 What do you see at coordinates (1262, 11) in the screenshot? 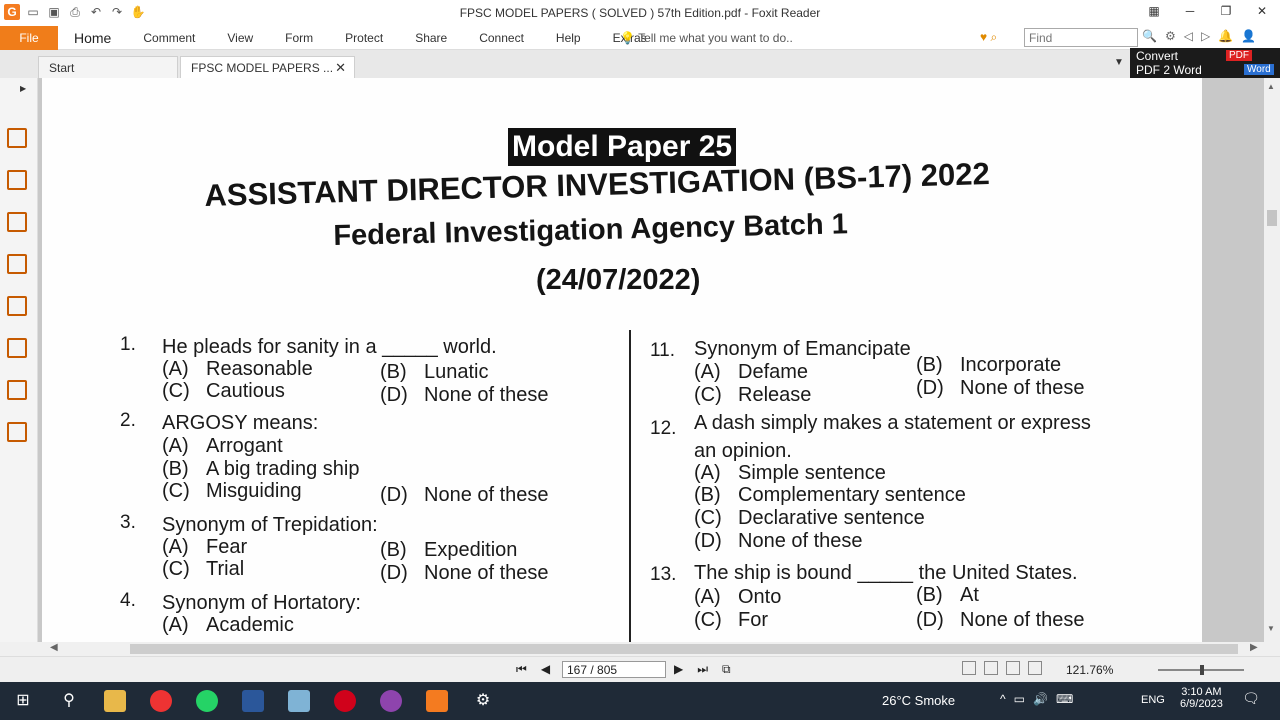
I see `close-button: ✕` at bounding box center [1262, 11].